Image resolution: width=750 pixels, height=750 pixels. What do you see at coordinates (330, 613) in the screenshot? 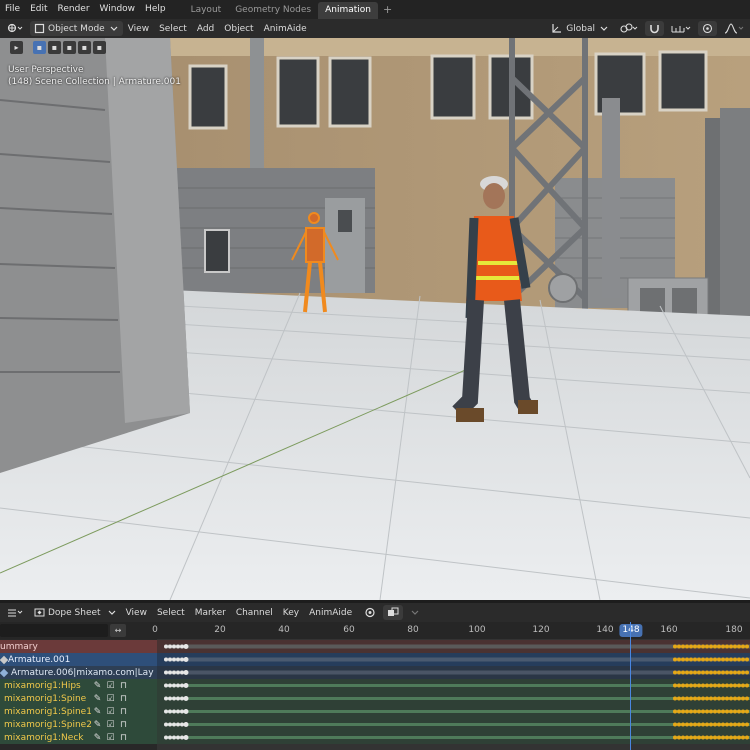
I see `dopesheet-menu-animaide: AnimAide` at bounding box center [330, 613].